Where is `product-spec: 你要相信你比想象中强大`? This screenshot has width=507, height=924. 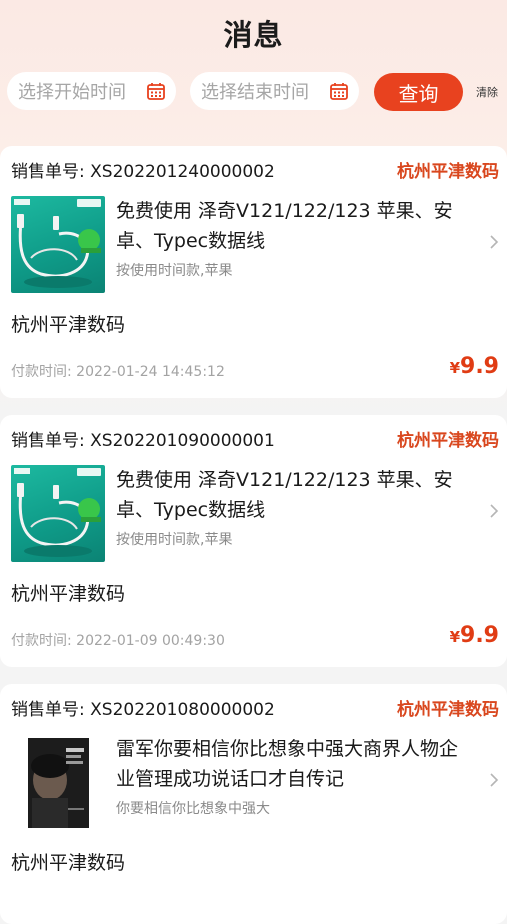
product-spec: 你要相信你比想象中强大 is located at coordinates (193, 809).